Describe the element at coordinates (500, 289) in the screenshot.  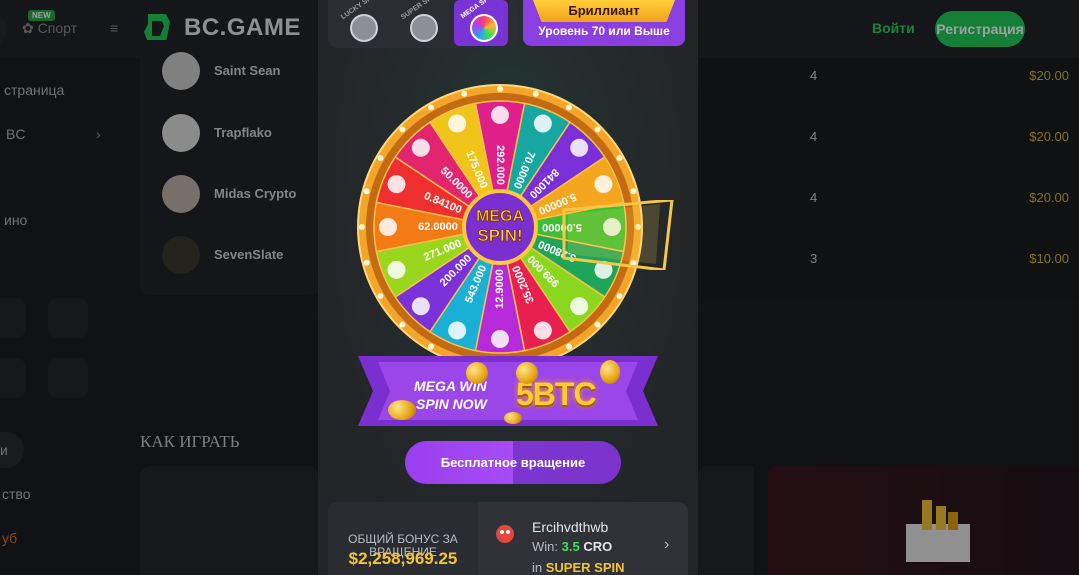
I see `segment-value: 12.9000` at that location.